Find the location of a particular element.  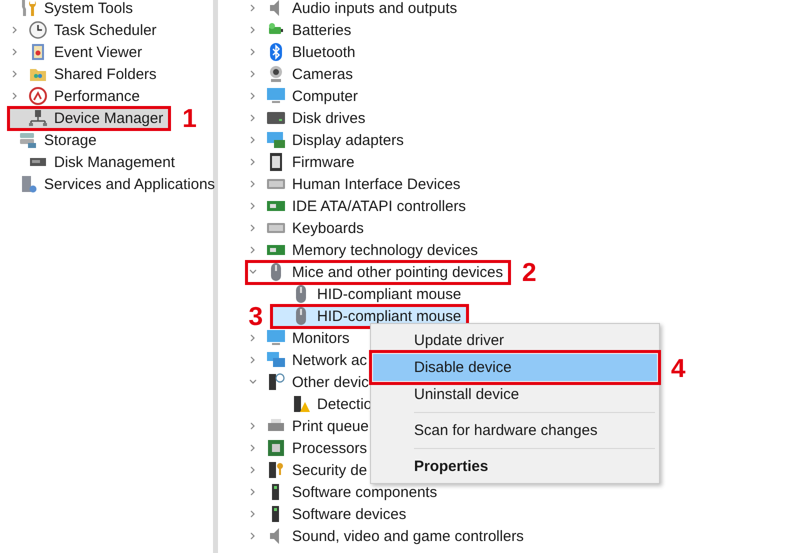

storage-icon is located at coordinates (28, 140).